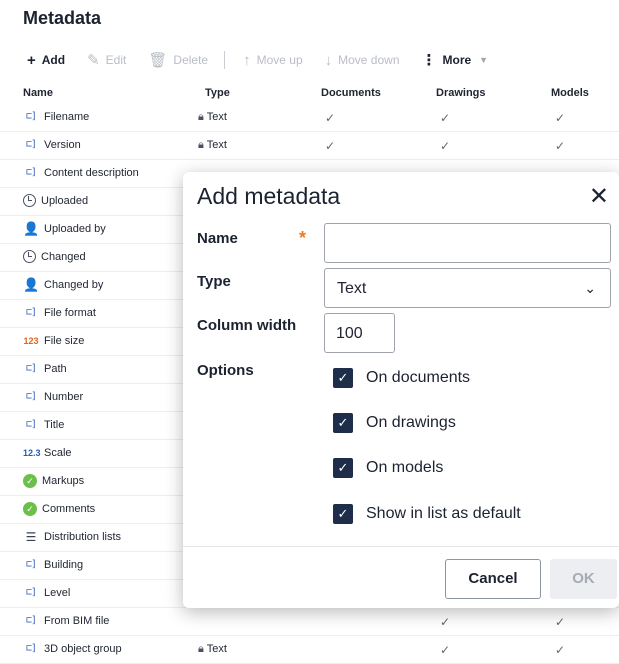 This screenshot has height=664, width=619. Describe the element at coordinates (64, 229) in the screenshot. I see `row-name-cell: 👤 Uploaded by` at that location.